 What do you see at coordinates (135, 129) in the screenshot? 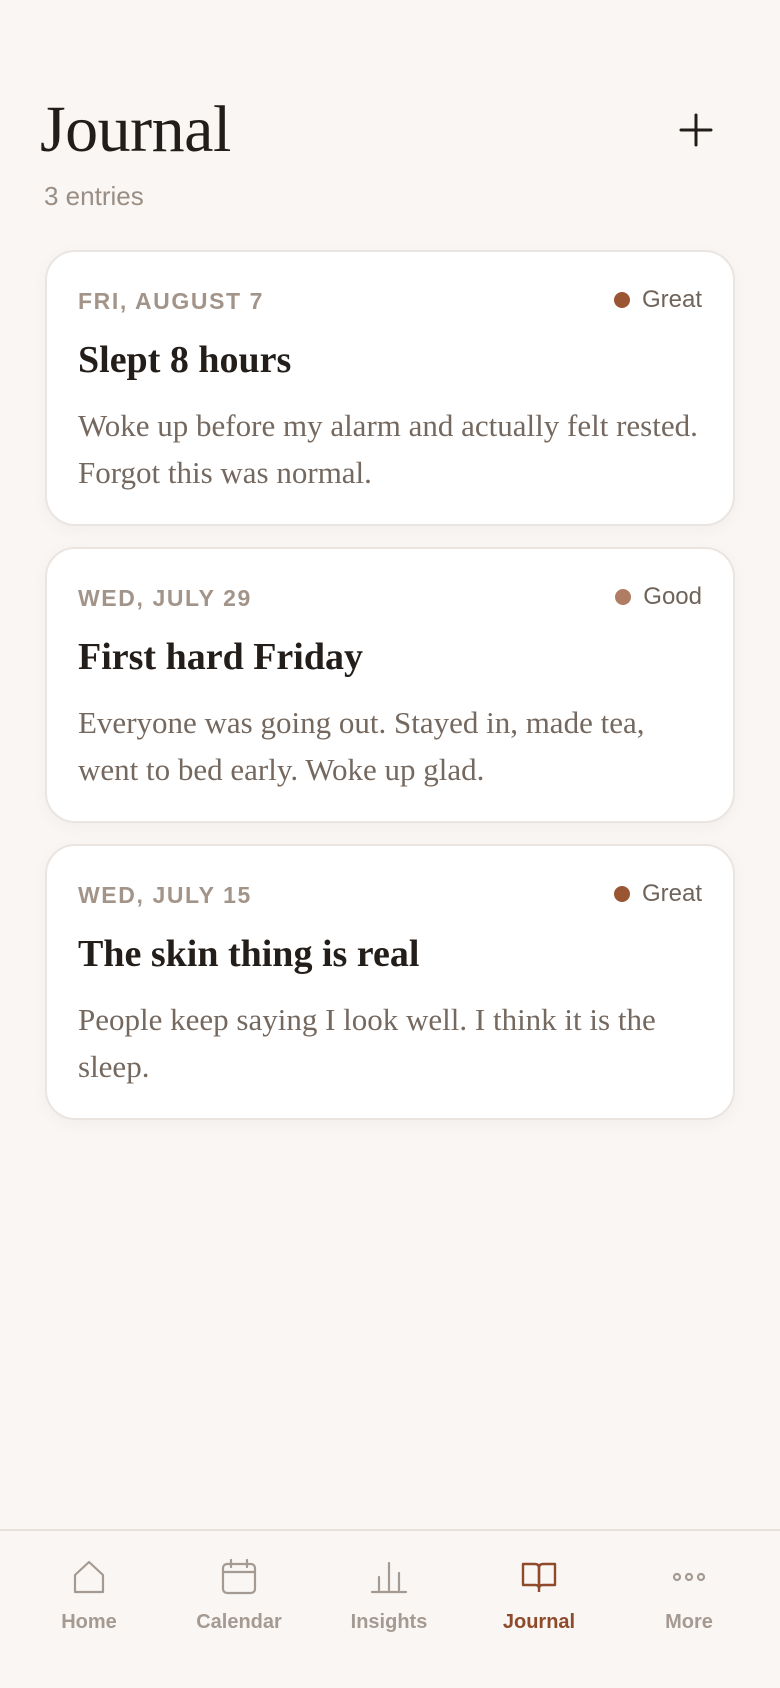
I see `page-title: Journal` at bounding box center [135, 129].